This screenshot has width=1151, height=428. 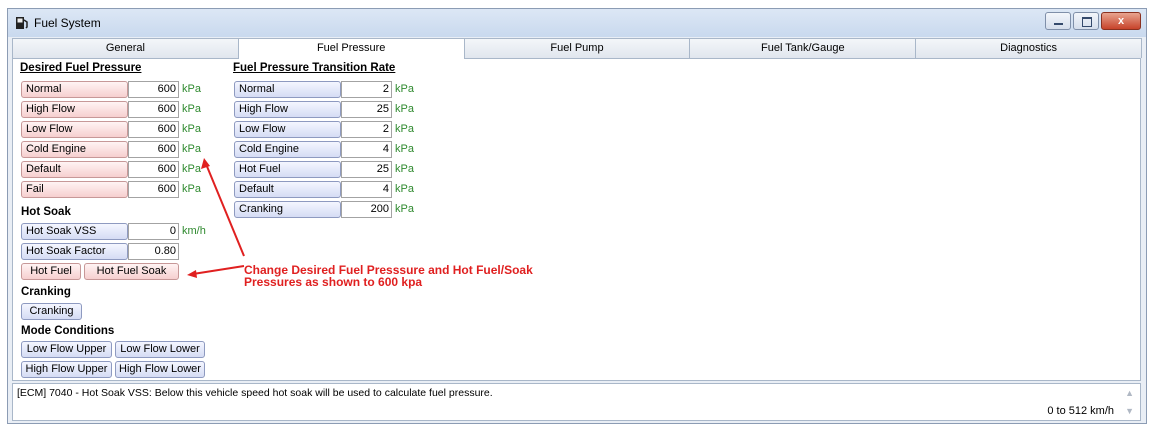 I want to click on title-bar: Fuel System x, so click(x=577, y=23).